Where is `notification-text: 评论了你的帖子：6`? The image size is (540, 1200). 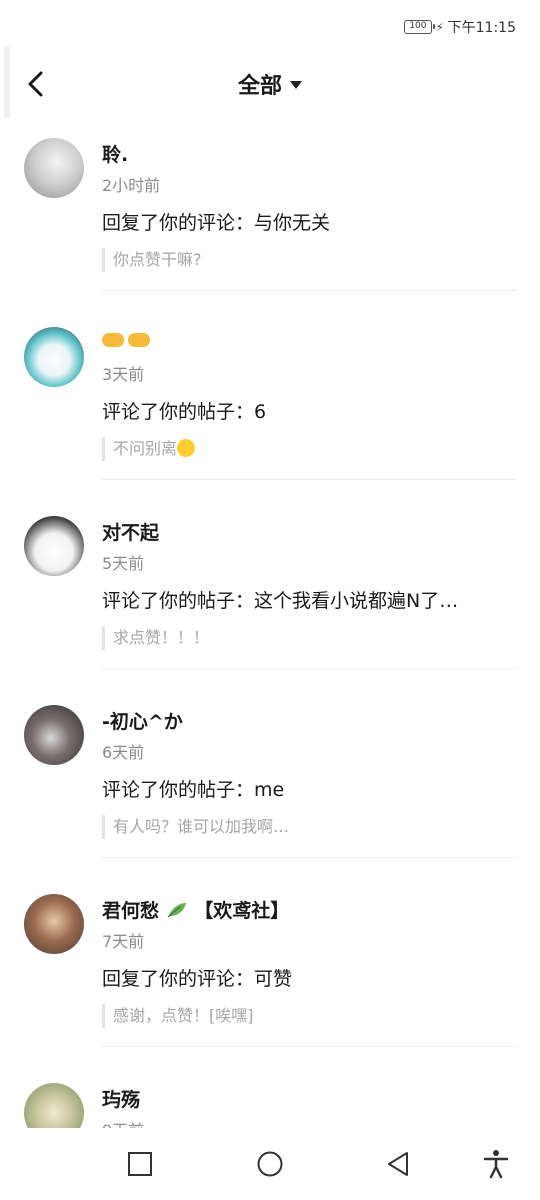 notification-text: 评论了你的帖子：6 is located at coordinates (184, 410).